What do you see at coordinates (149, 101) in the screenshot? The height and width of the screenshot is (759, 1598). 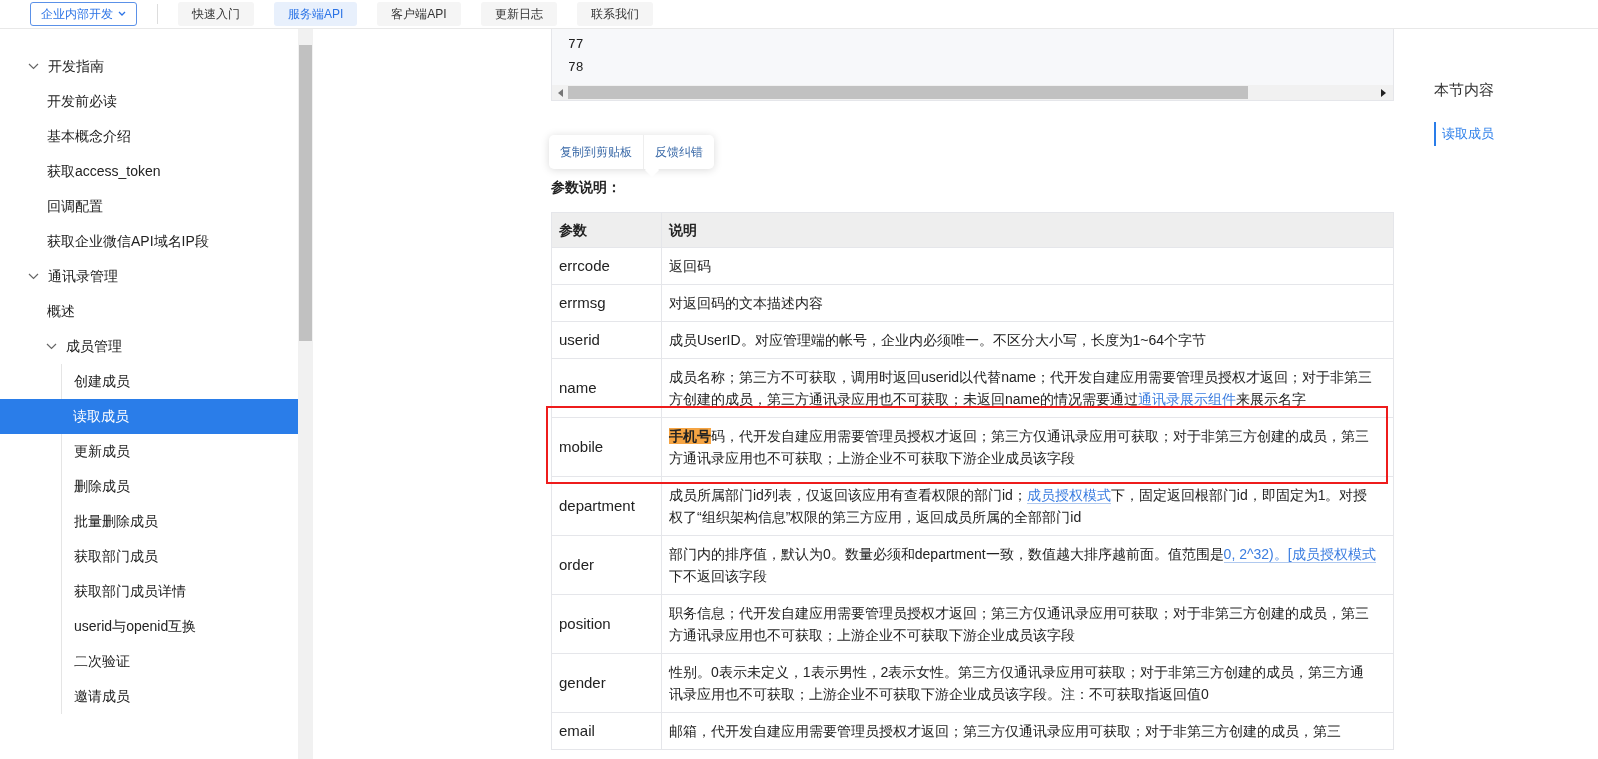 I see `sidebar-item: 开发前必读` at bounding box center [149, 101].